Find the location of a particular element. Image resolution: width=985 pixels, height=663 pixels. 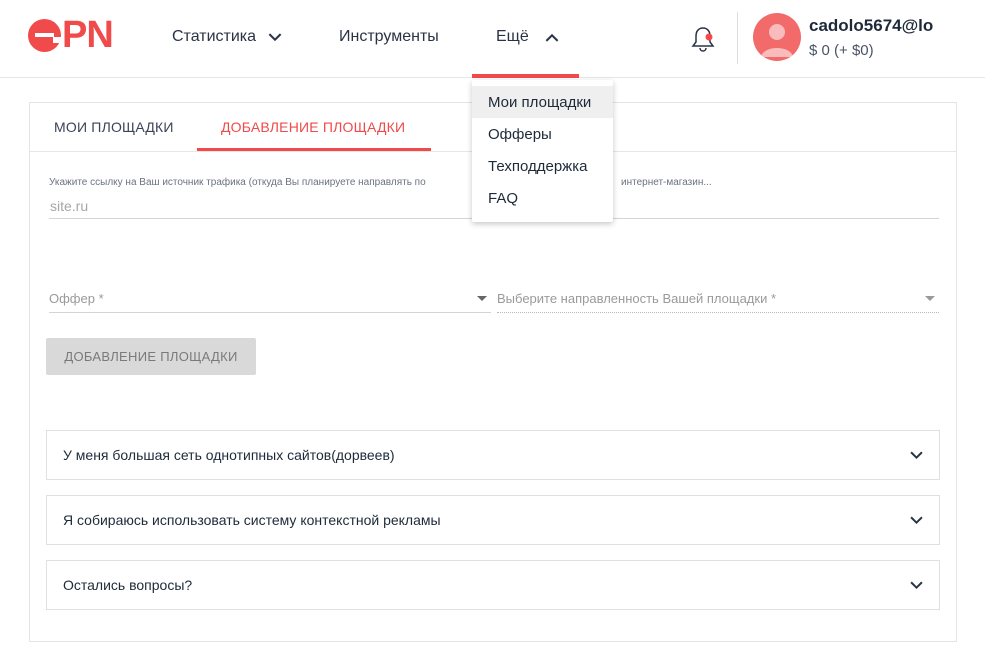

add-place-button: ДОБАВЛЕНИЕ ПЛОЩАДКИ is located at coordinates (151, 356).